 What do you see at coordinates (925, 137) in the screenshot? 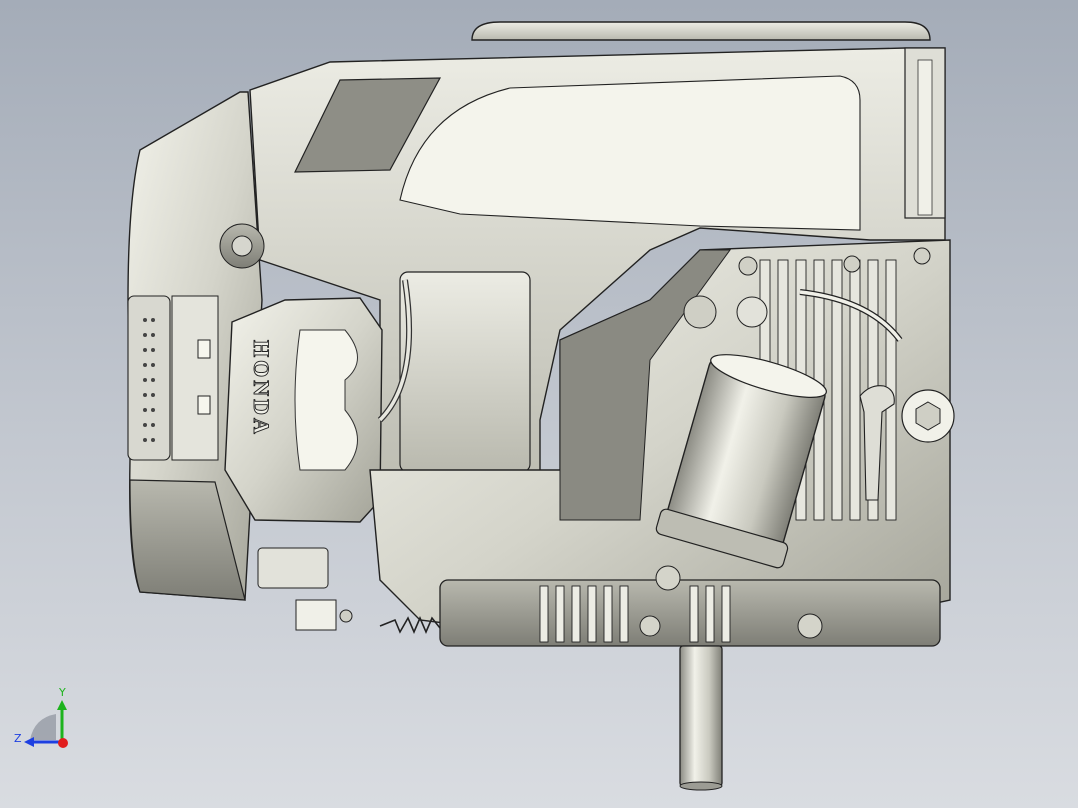
I see `right-frame-slot` at bounding box center [925, 137].